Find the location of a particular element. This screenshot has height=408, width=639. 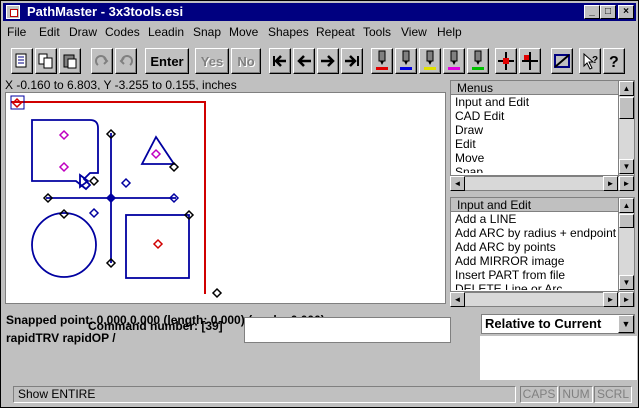

input-vscroll: ▲ ▼ is located at coordinates (626, 244).